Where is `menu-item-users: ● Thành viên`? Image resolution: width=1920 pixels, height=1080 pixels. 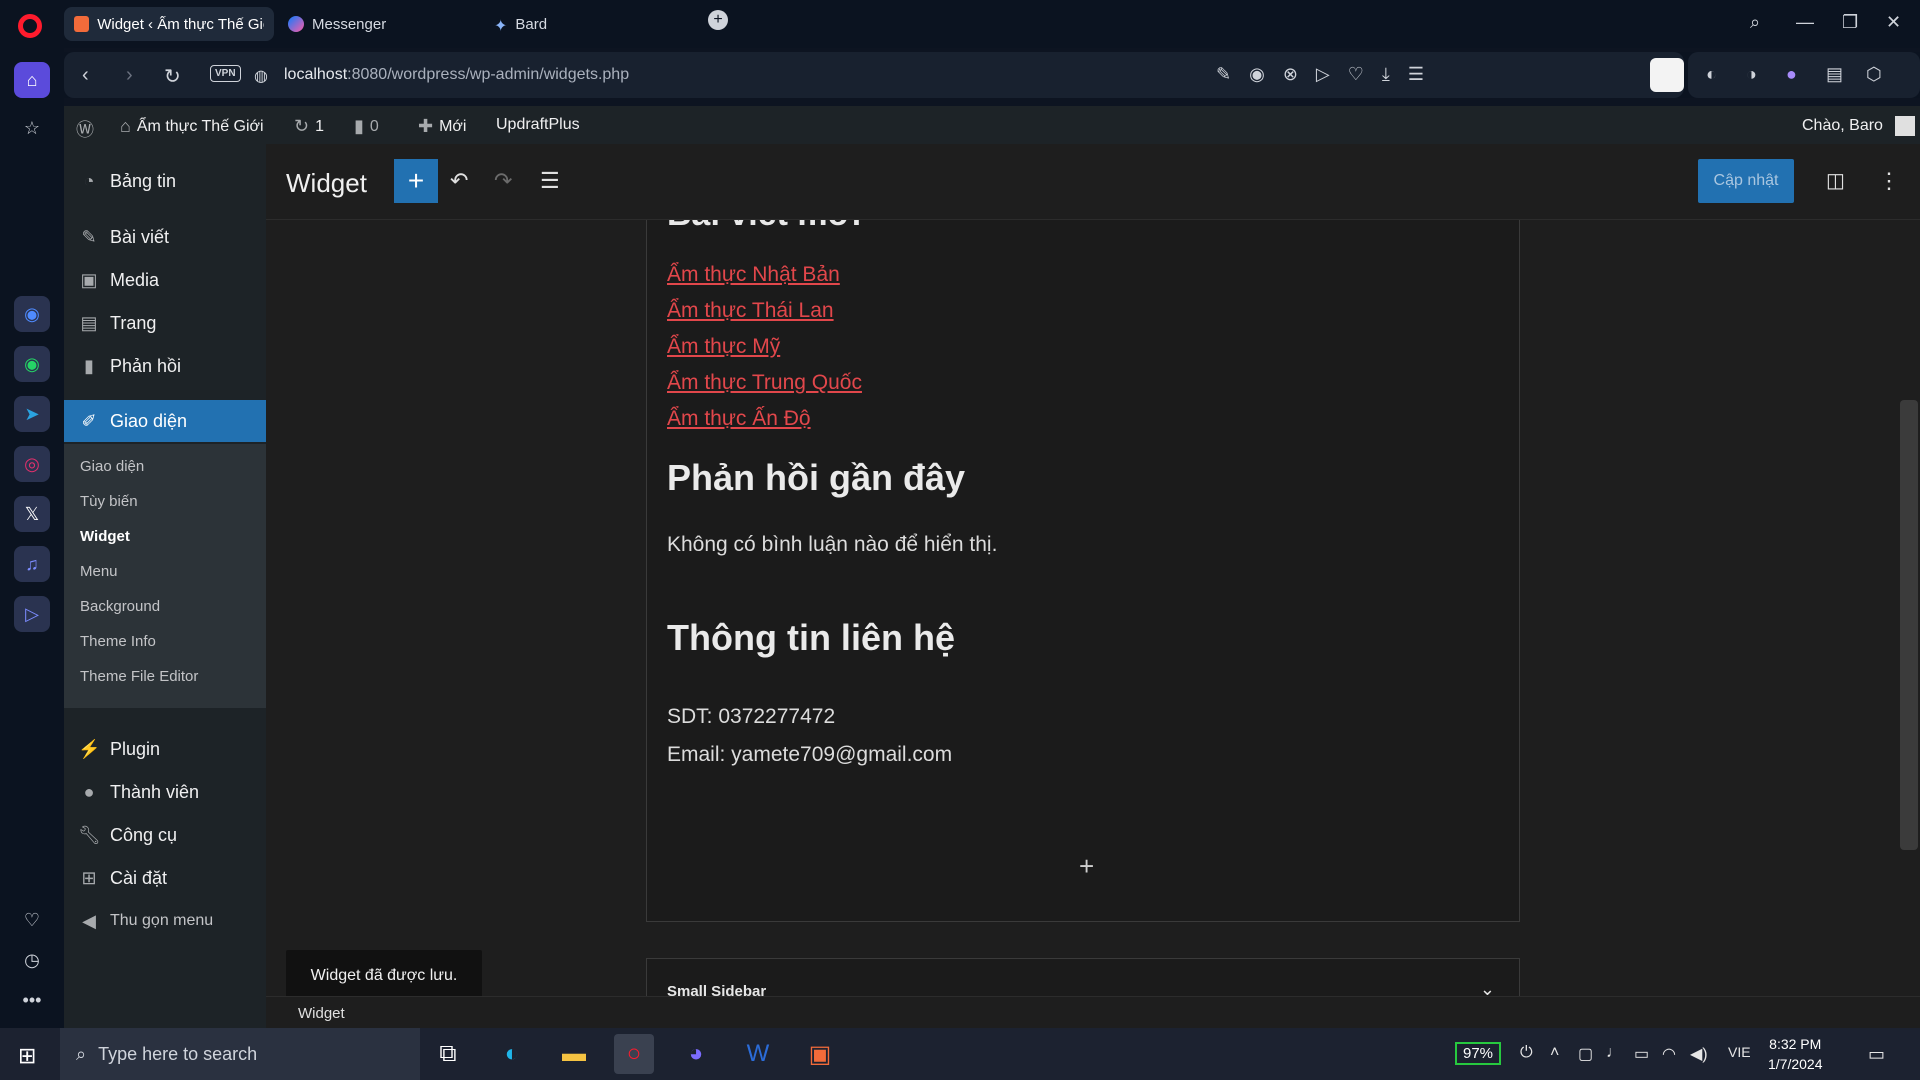 menu-item-users: ● Thành viên is located at coordinates (165, 792).